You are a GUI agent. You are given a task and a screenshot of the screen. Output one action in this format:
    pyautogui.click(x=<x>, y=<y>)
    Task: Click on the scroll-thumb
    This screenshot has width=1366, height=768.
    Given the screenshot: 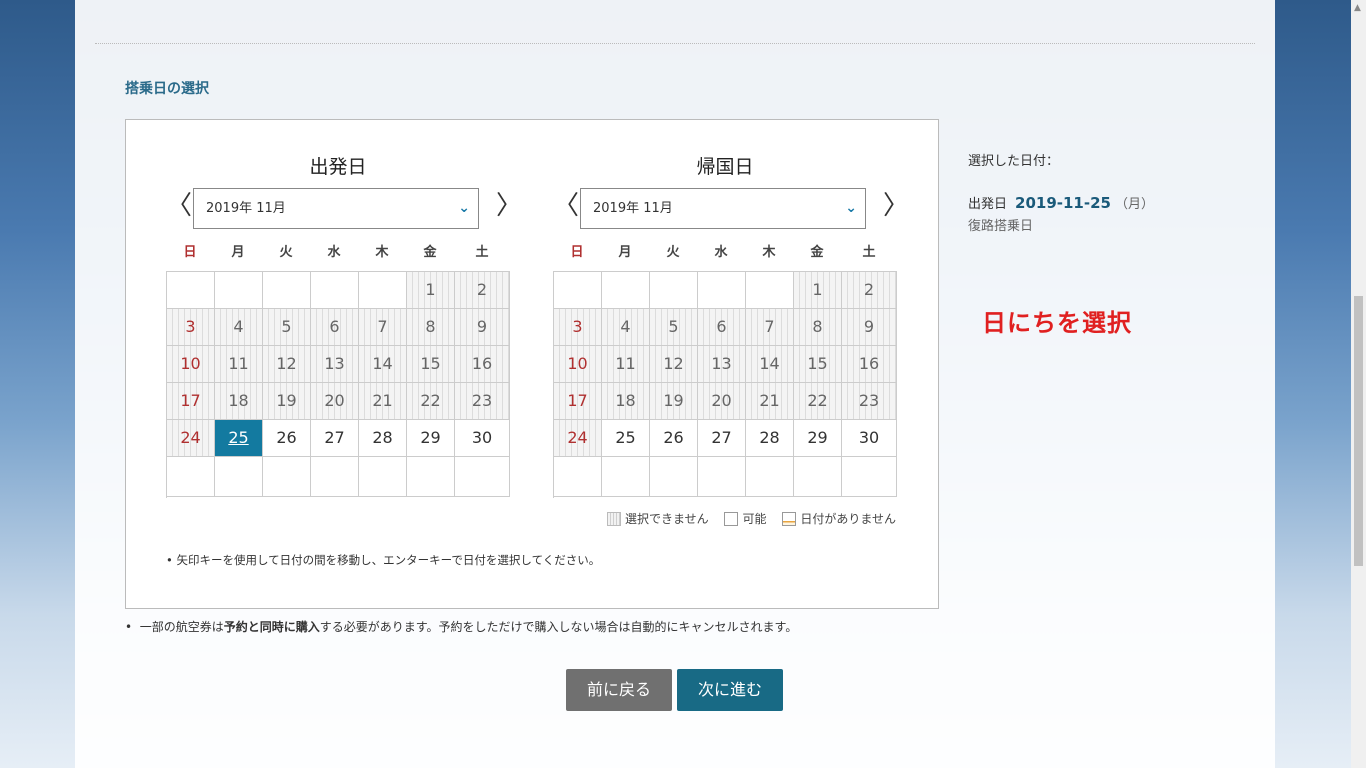 What is the action you would take?
    pyautogui.click(x=1358, y=431)
    